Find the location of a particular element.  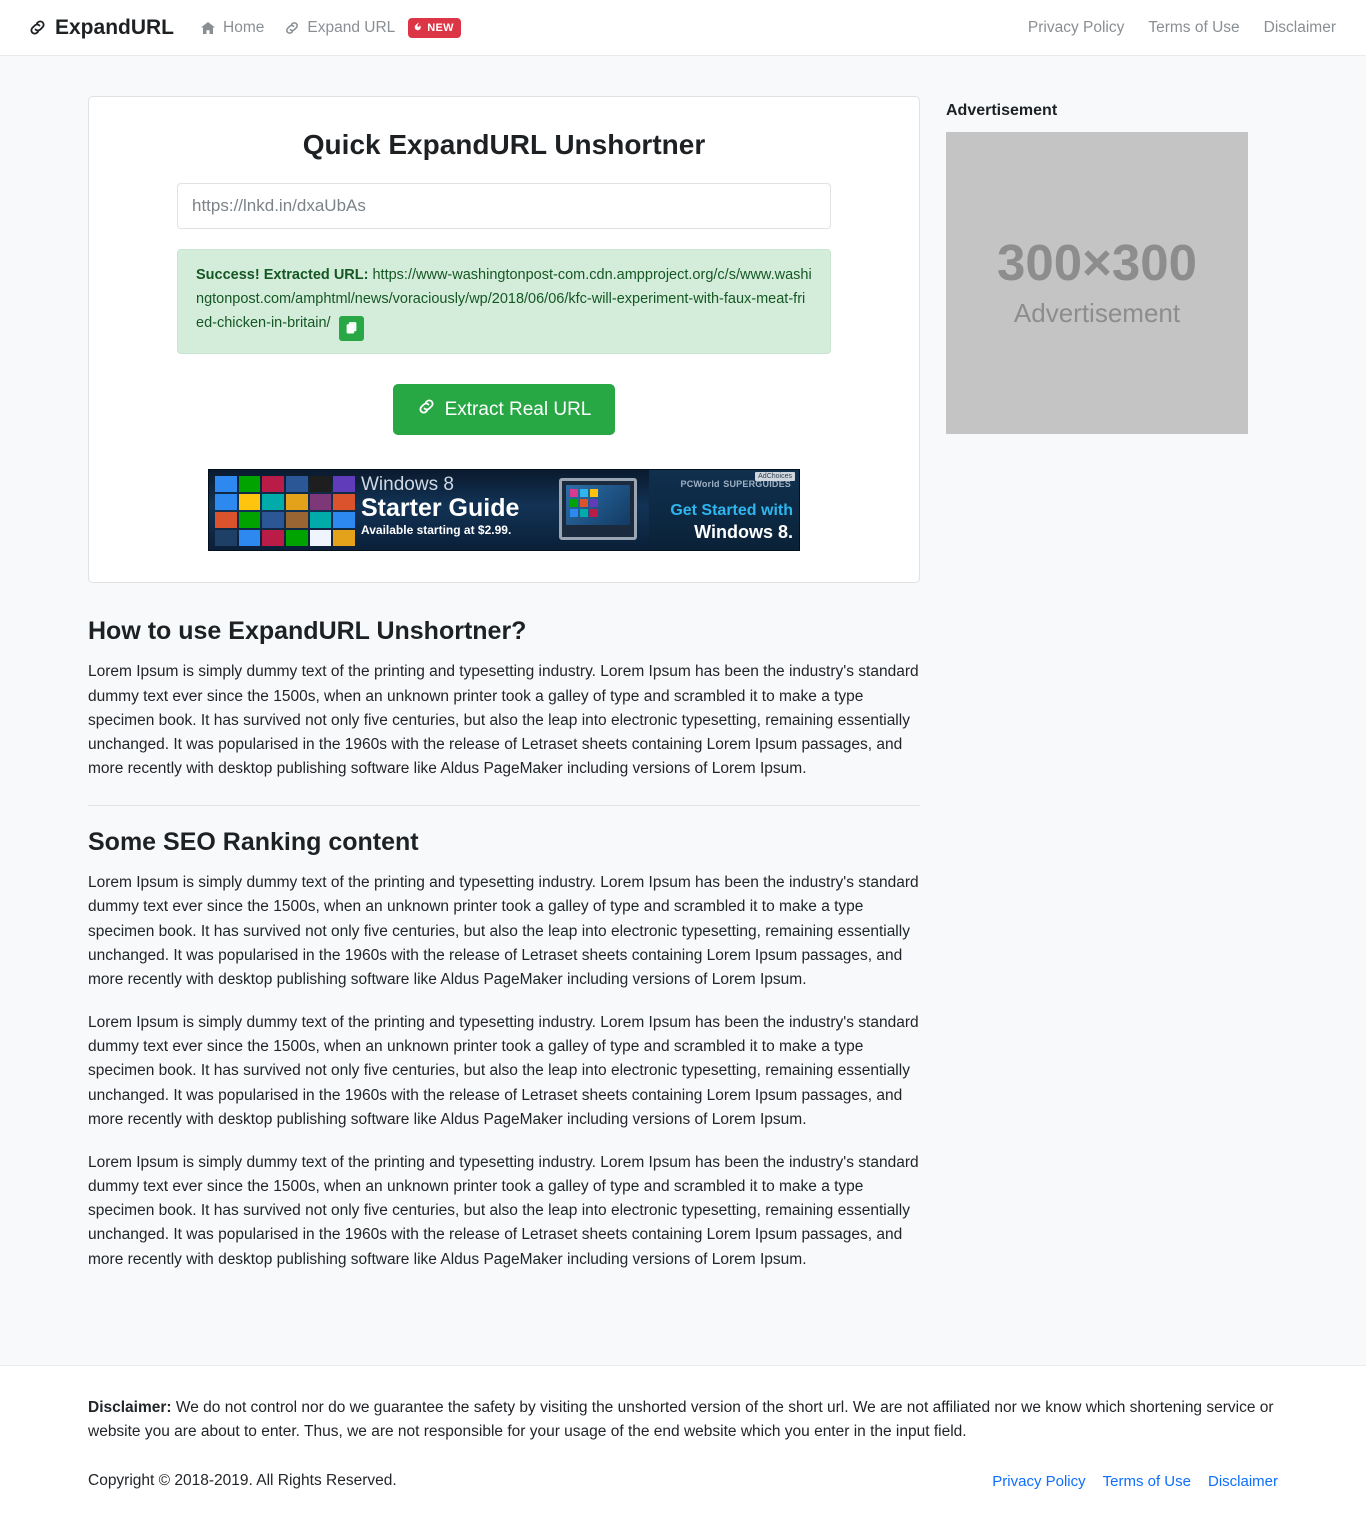

url-input is located at coordinates (504, 206).